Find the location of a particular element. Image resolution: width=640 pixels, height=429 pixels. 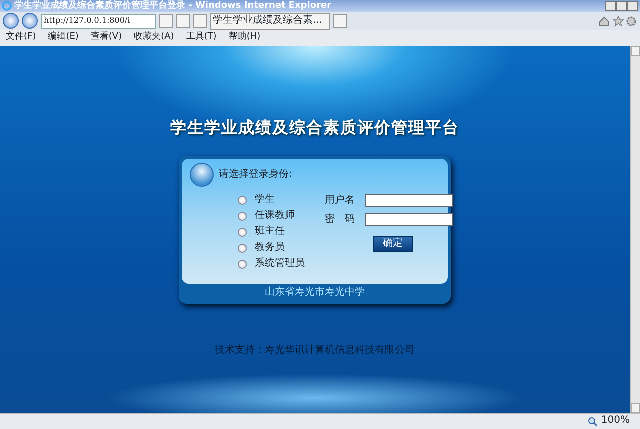

role-label: 任课教师 is located at coordinates (275, 216).